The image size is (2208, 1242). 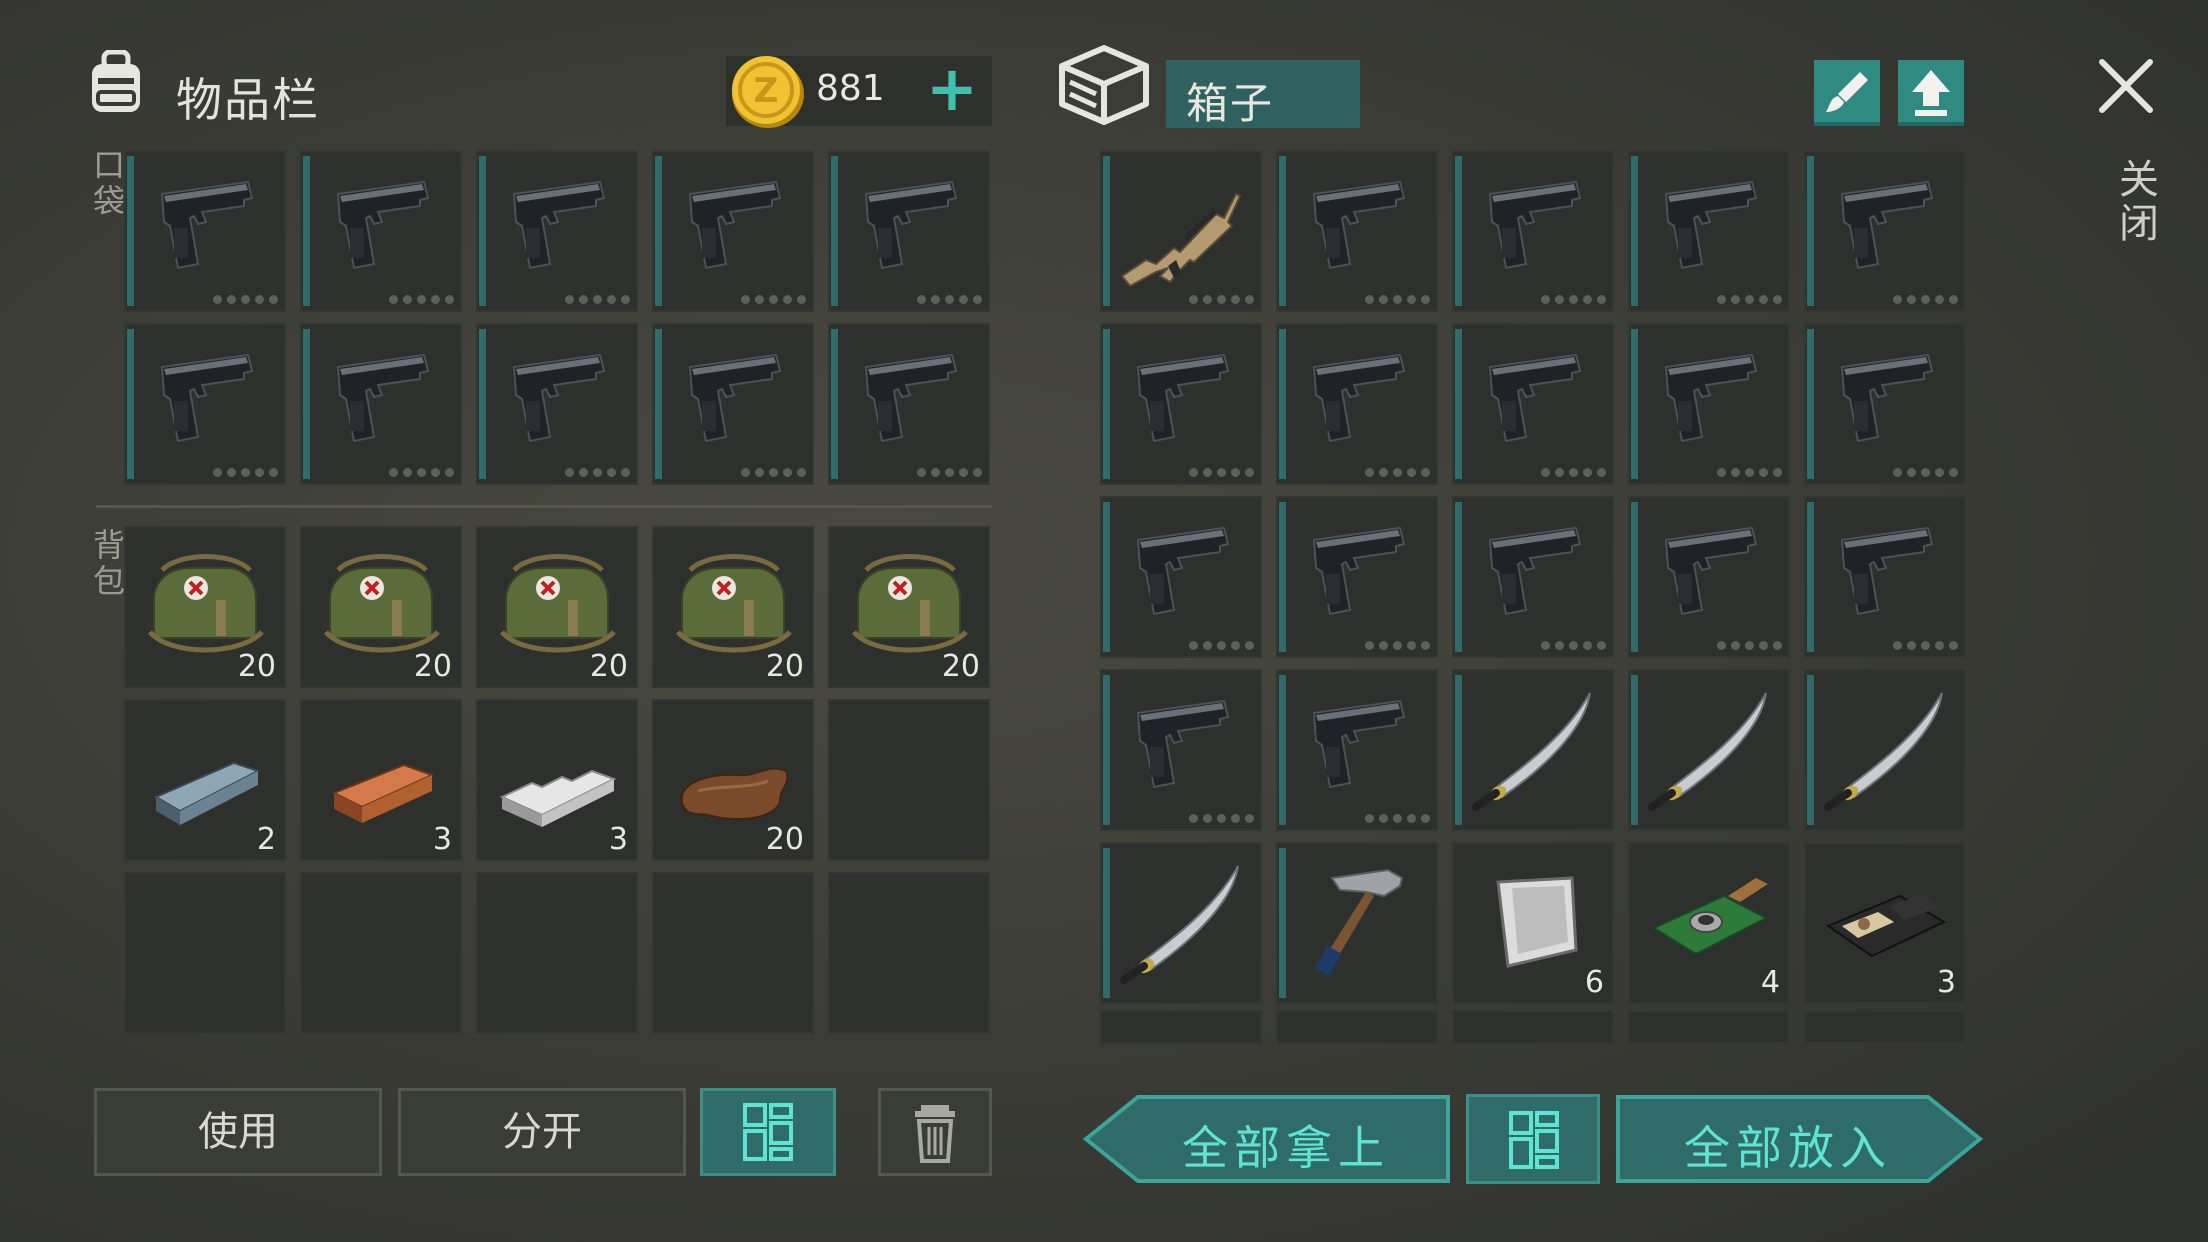 What do you see at coordinates (1709, 923) in the screenshot?
I see `inventory-slot: 4` at bounding box center [1709, 923].